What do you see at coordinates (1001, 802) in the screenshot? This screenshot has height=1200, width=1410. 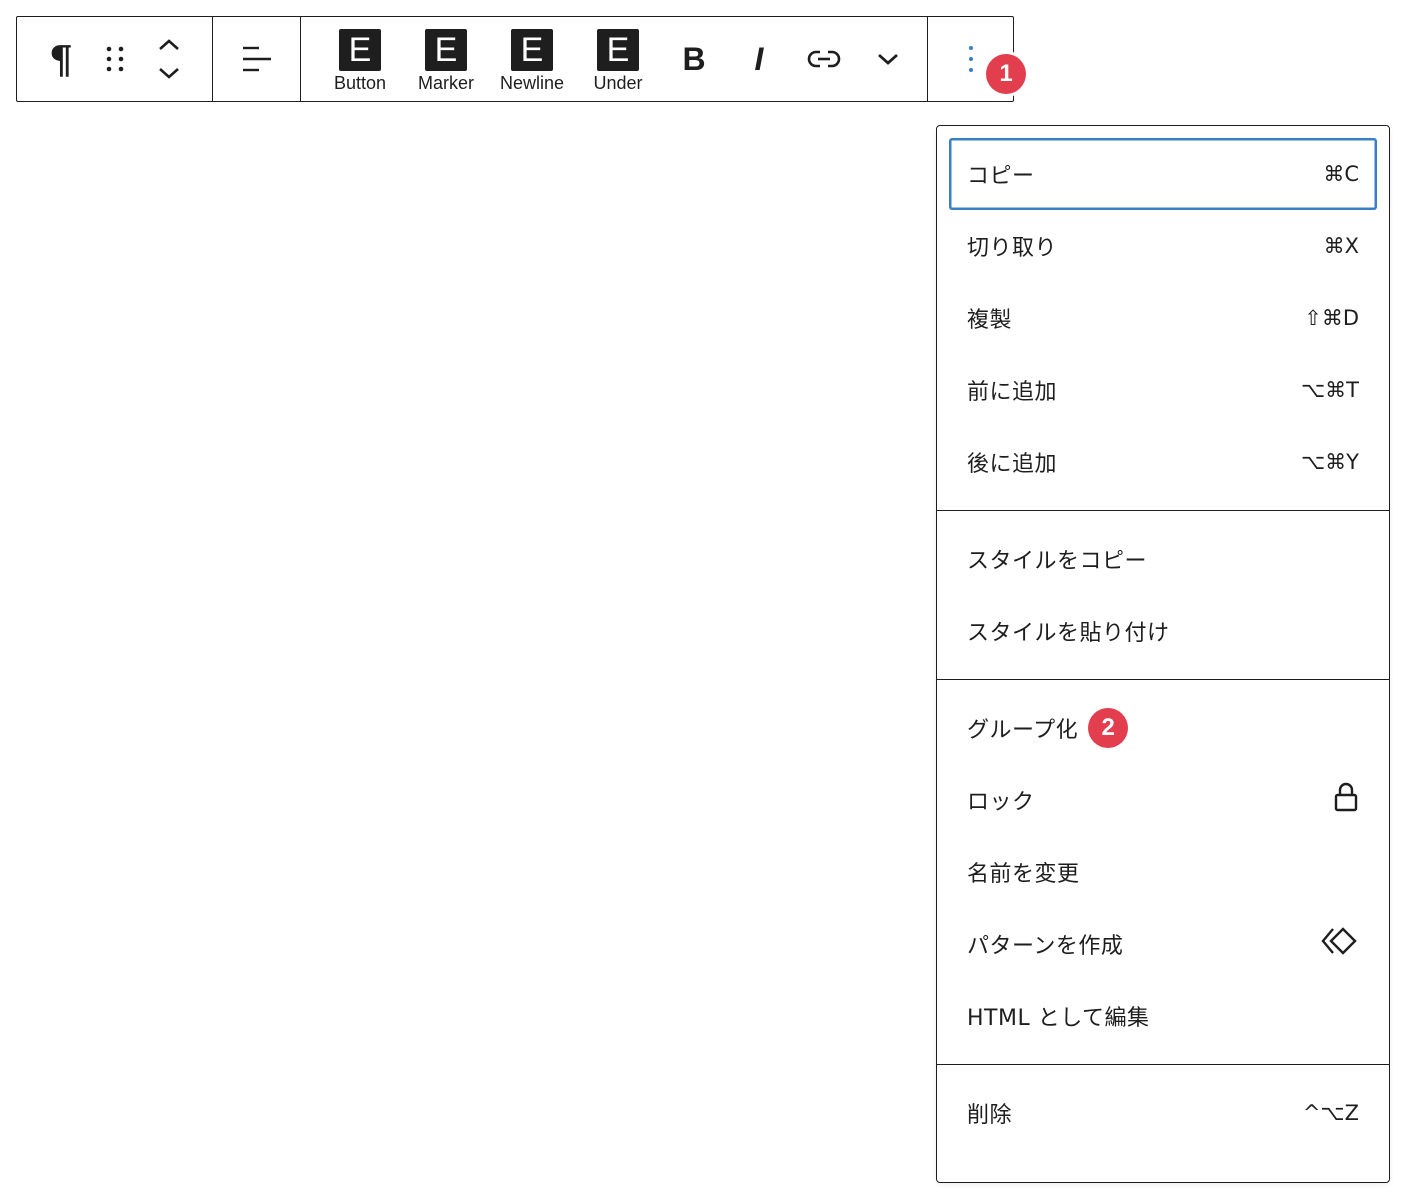 I see `menu-item-label: ロック` at bounding box center [1001, 802].